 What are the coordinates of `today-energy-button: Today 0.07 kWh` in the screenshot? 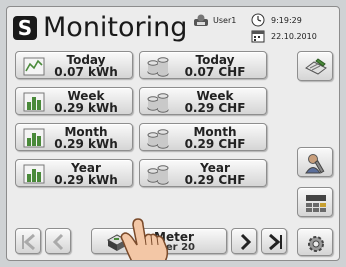 It's located at (74, 65).